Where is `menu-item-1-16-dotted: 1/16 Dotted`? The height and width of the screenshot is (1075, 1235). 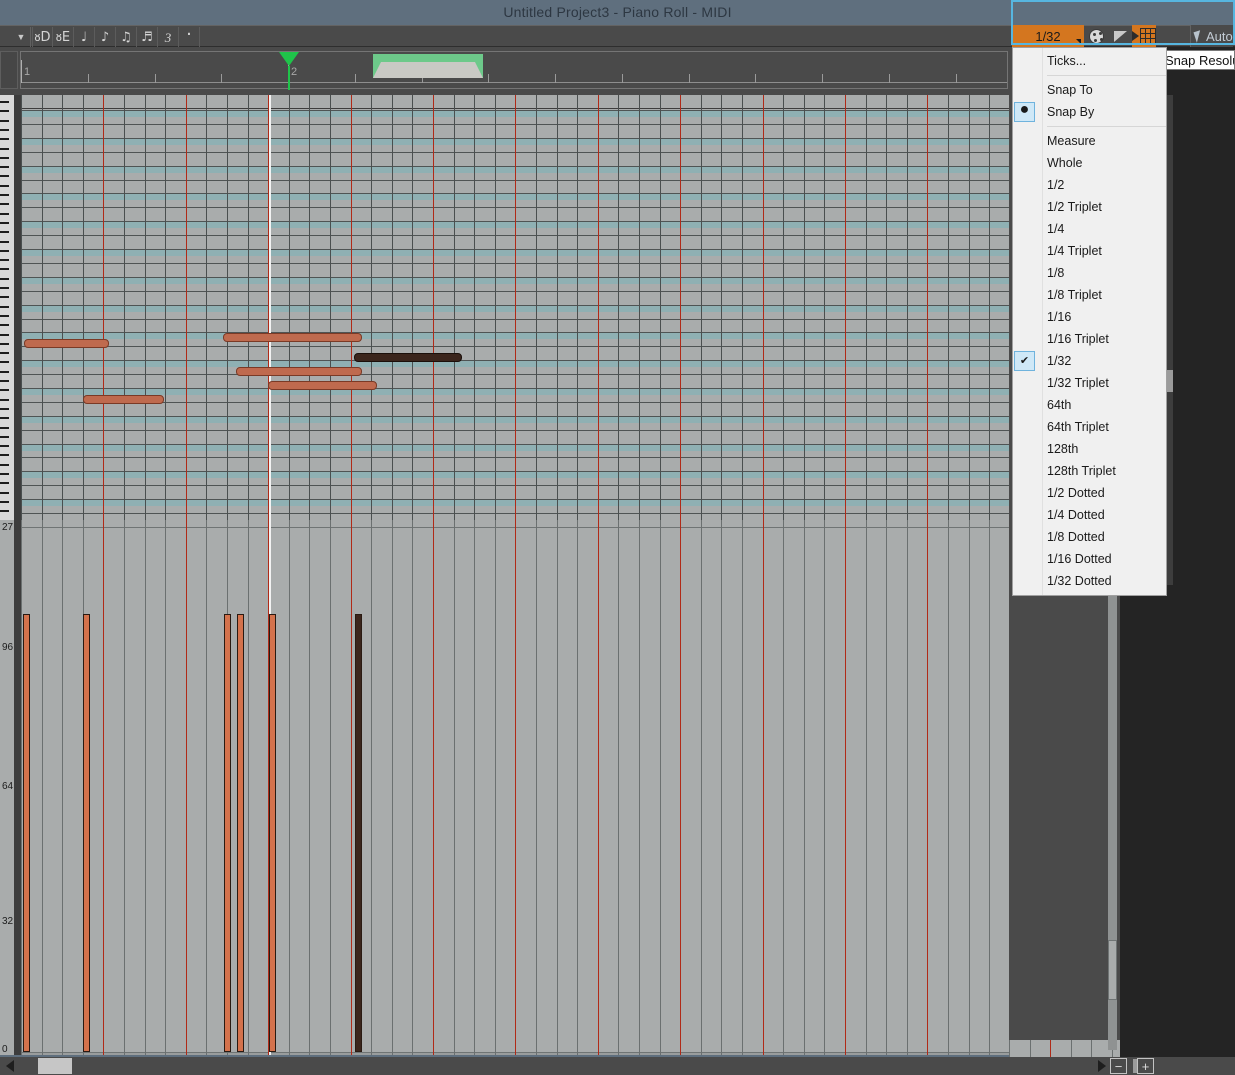 menu-item-1-16-dotted: 1/16 Dotted is located at coordinates (1089, 559).